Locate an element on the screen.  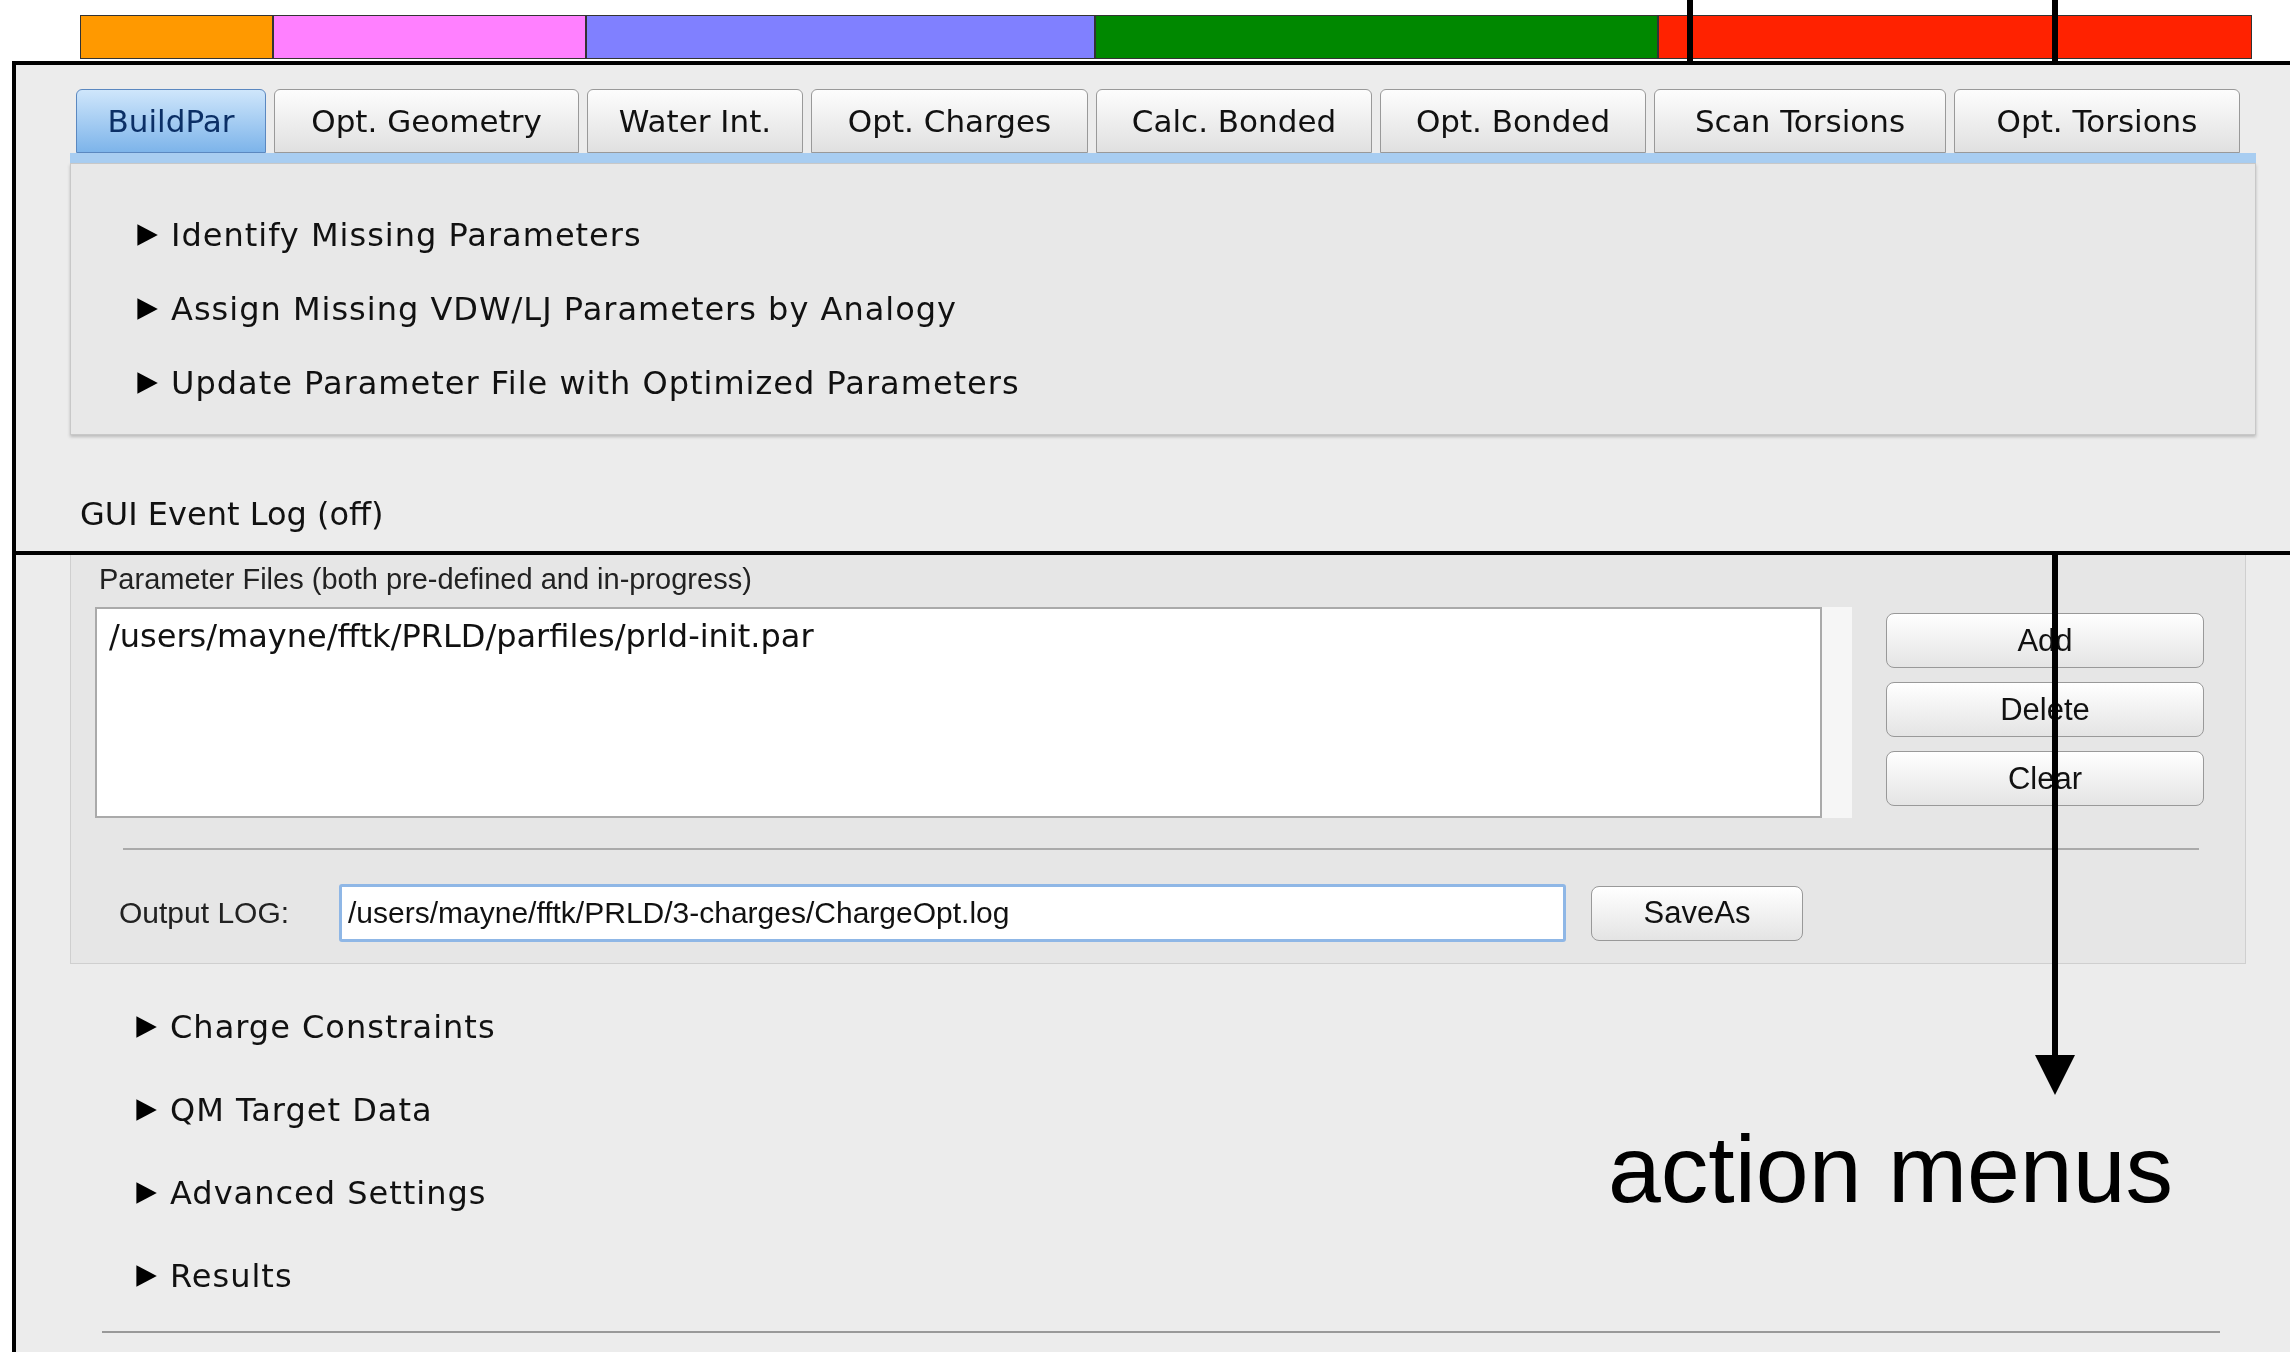
tab: Scan Torsions is located at coordinates (1800, 121).